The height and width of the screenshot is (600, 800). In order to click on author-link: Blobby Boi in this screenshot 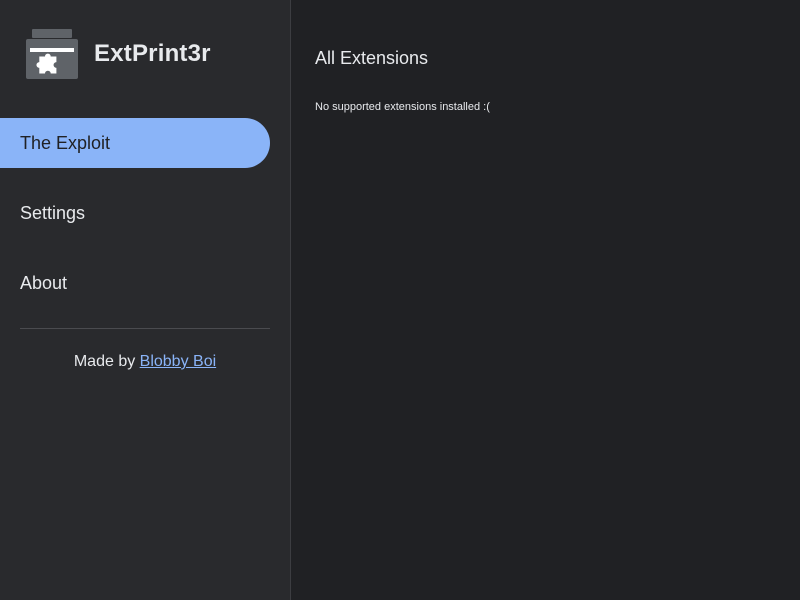, I will do `click(178, 361)`.